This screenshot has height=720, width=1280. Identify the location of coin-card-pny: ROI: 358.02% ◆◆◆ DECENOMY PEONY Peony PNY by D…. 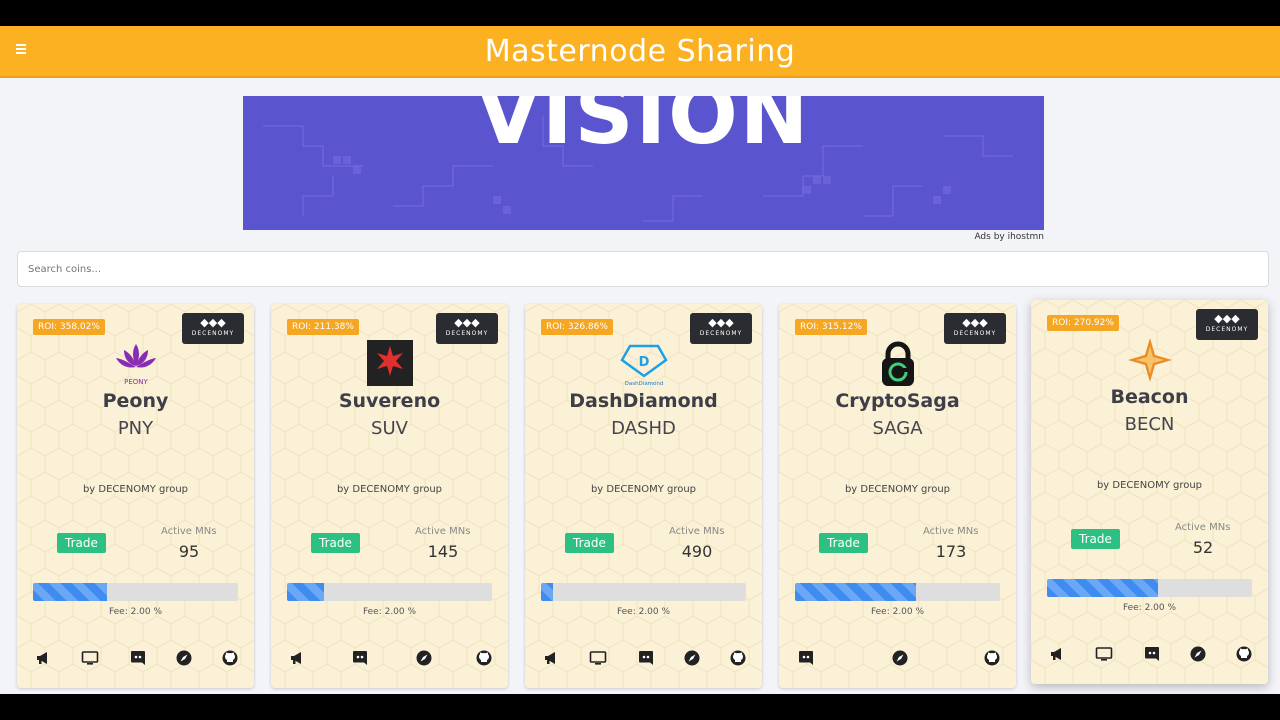
(135, 496).